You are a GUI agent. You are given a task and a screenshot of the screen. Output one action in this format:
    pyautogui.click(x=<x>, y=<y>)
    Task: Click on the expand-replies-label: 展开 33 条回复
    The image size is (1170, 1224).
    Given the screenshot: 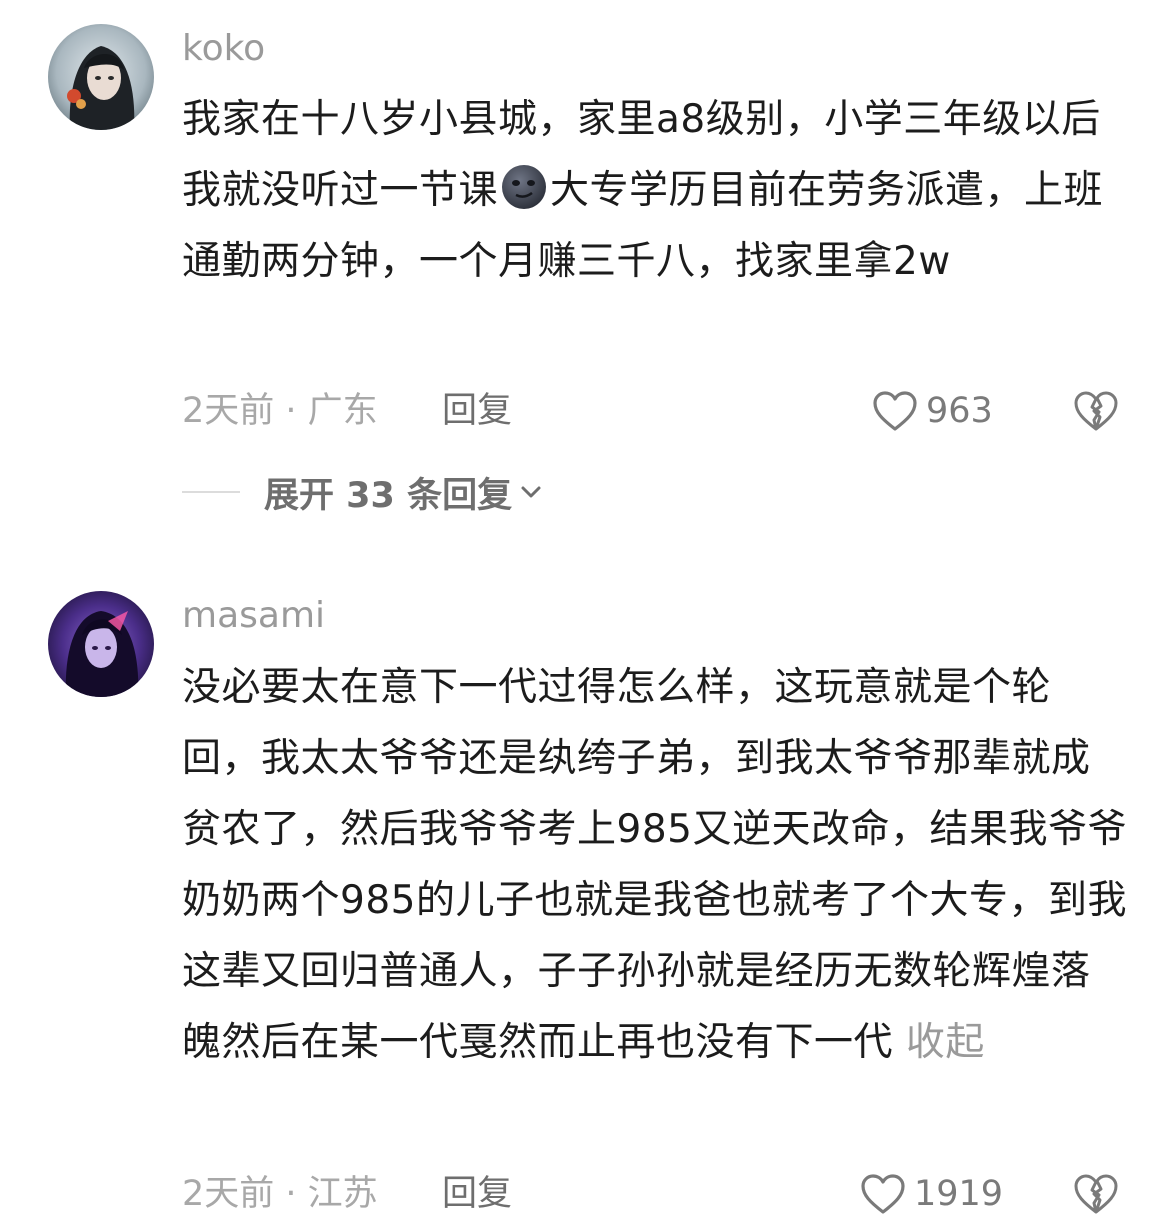 What is the action you would take?
    pyautogui.click(x=388, y=492)
    